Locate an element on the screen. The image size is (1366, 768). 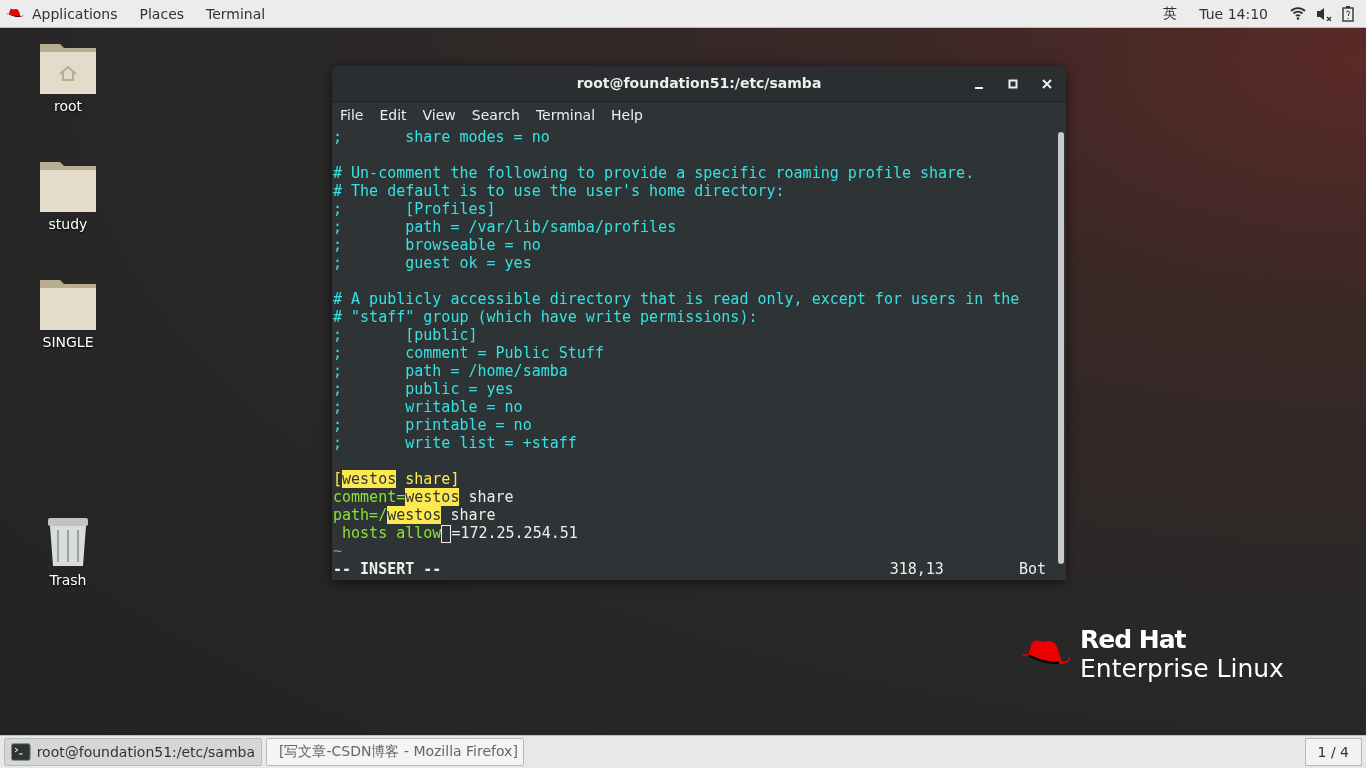
empty-line-marker: ~ is located at coordinates (338, 551).